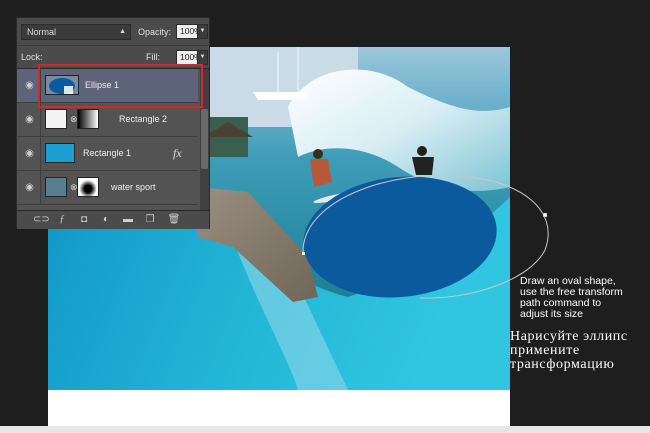 The height and width of the screenshot is (433, 650). Describe the element at coordinates (133, 187) in the screenshot. I see `layer-name: water sport` at that location.